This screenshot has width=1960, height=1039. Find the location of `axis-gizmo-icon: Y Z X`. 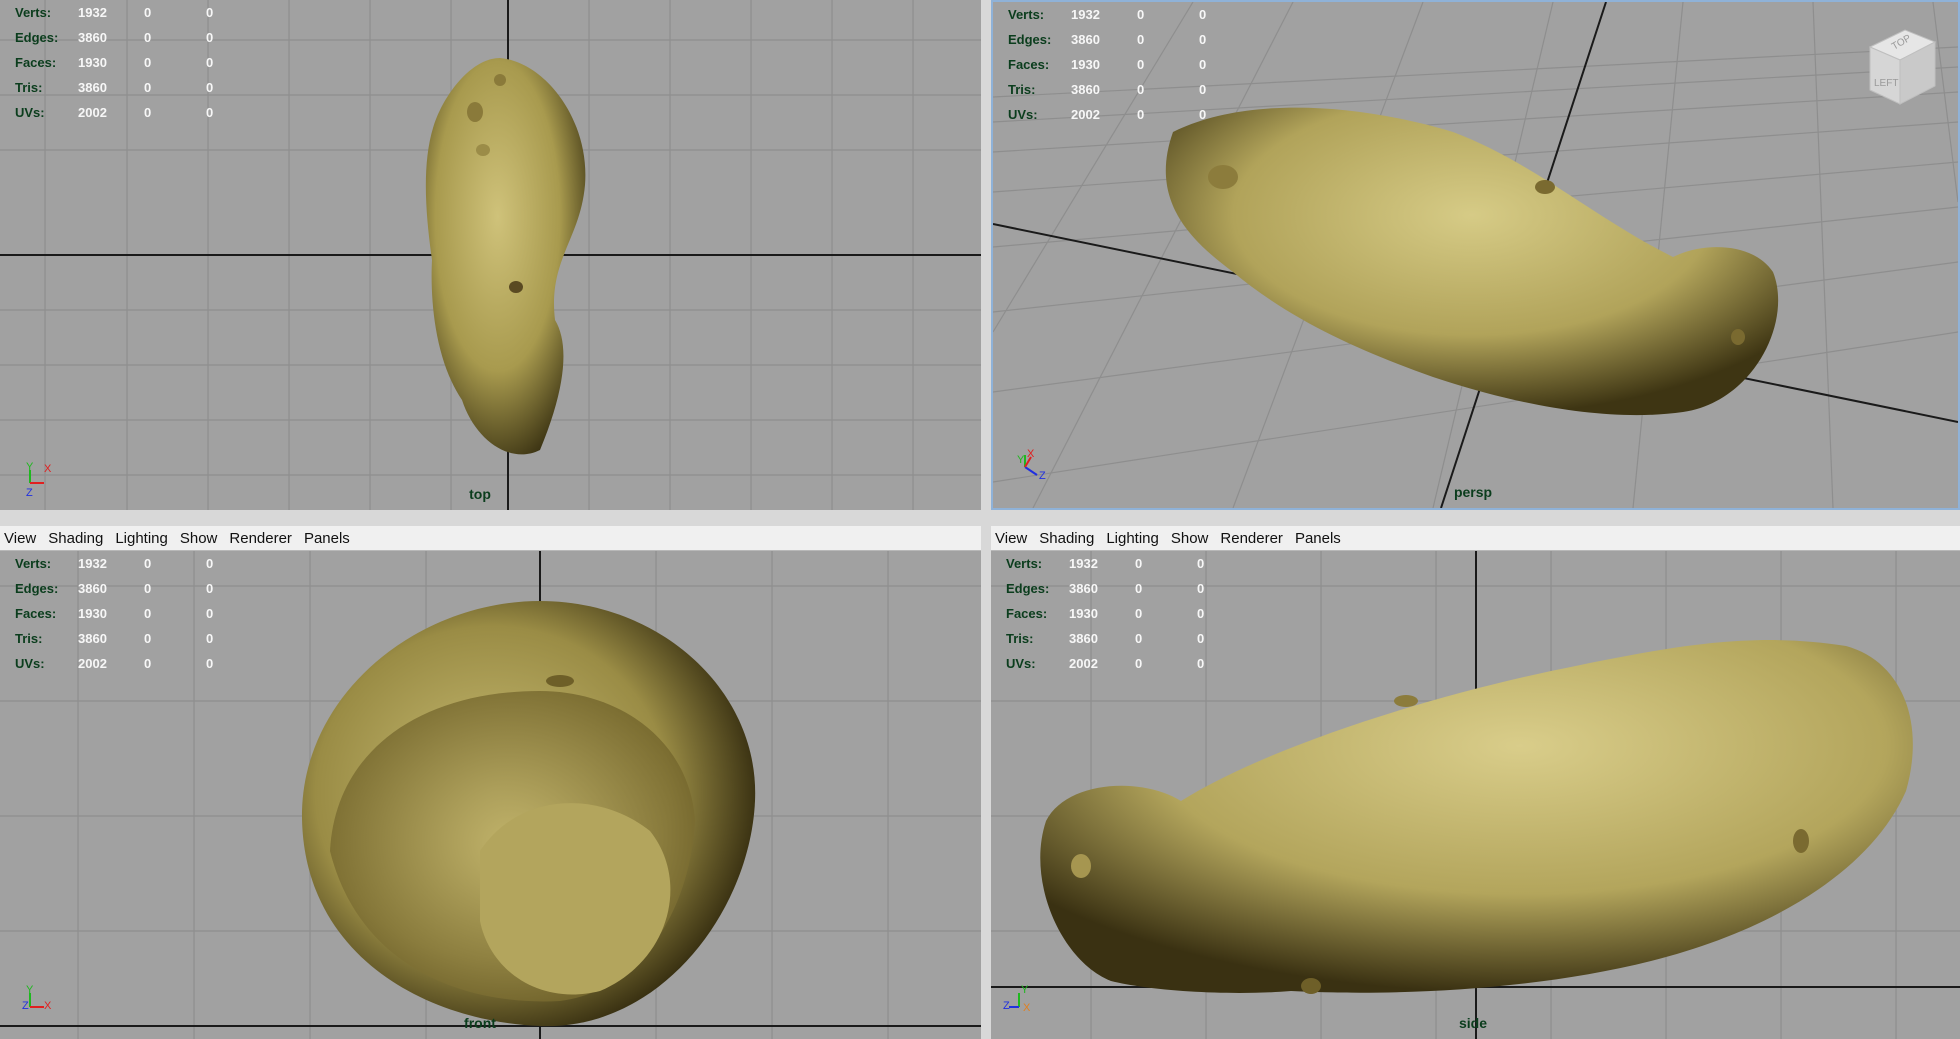

axis-gizmo-icon: Y Z X is located at coordinates (37, 998).